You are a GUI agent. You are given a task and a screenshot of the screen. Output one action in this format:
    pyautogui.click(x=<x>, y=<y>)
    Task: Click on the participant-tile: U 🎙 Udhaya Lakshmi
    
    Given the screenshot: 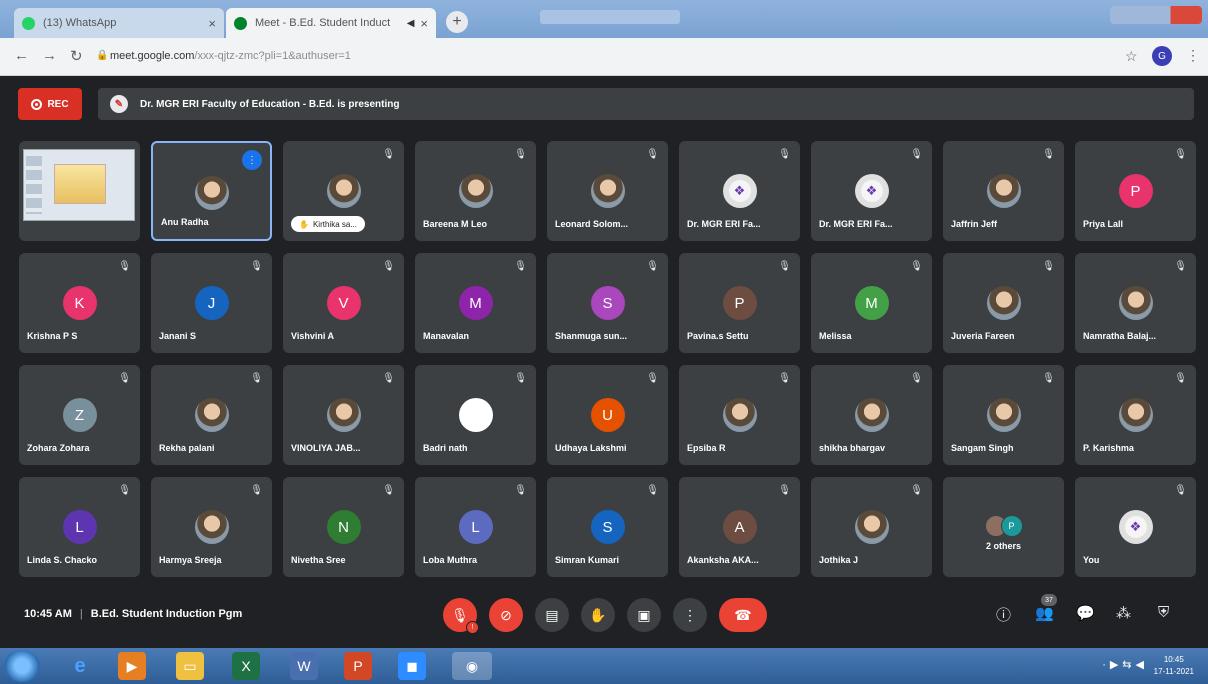 What is the action you would take?
    pyautogui.click(x=607, y=415)
    